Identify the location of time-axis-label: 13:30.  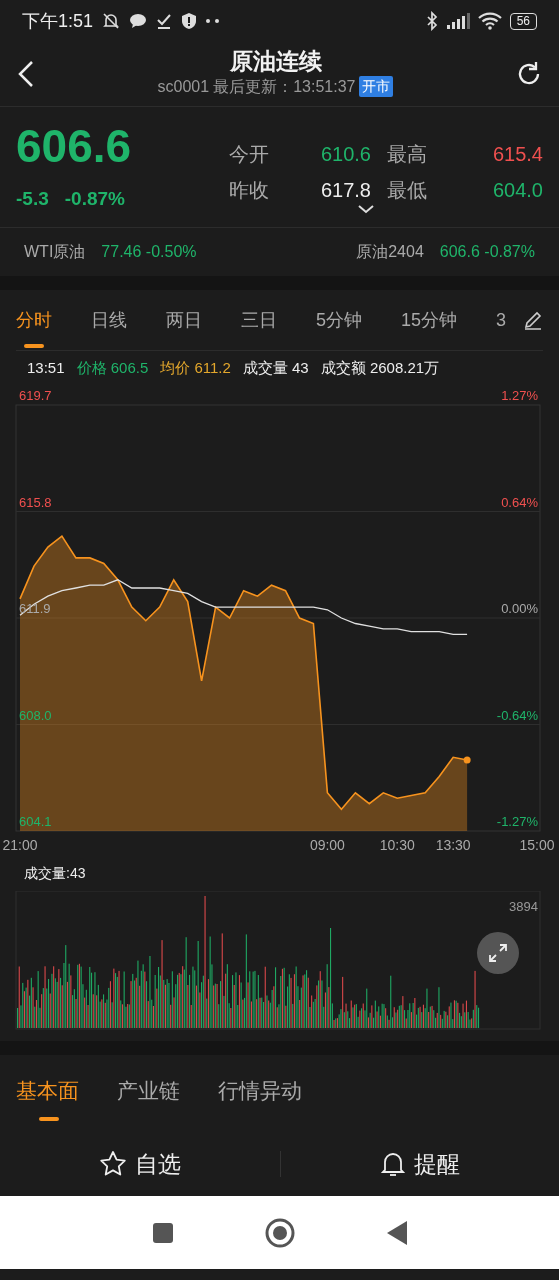
(453, 845).